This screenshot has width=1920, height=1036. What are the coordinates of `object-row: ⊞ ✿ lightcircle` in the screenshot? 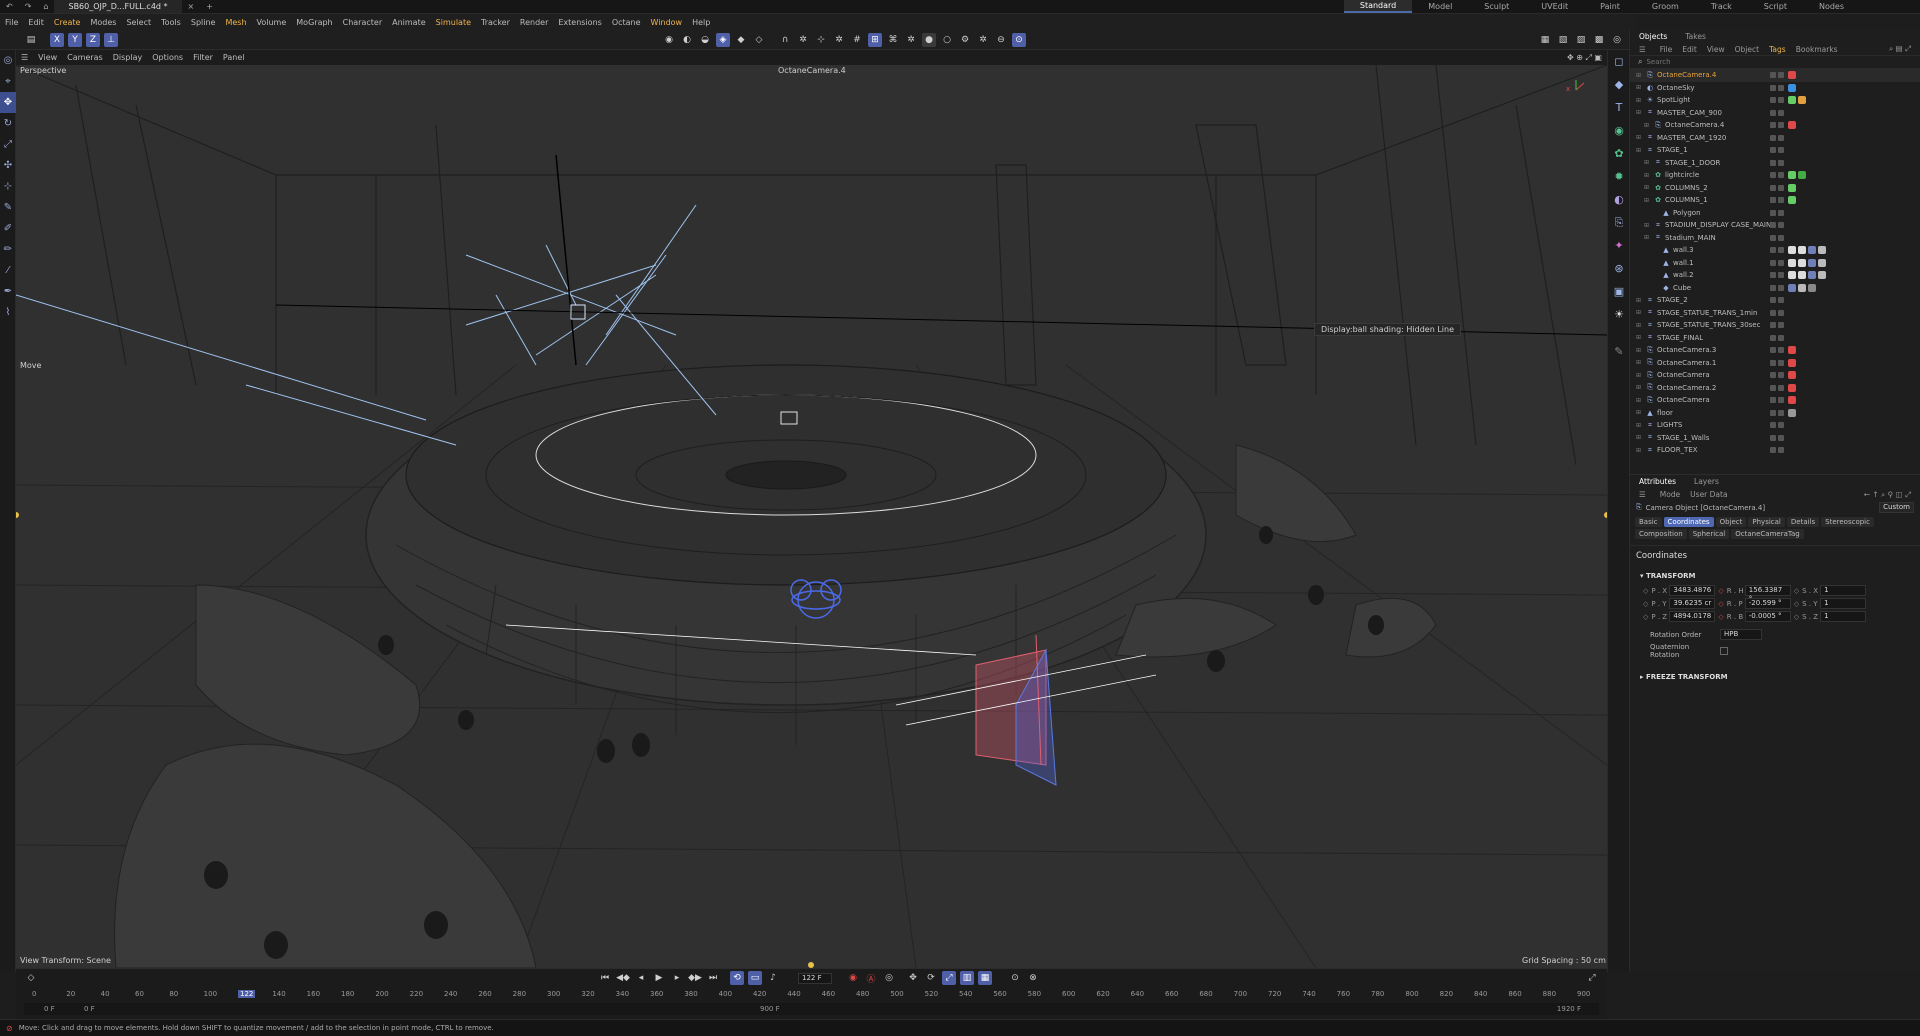 It's located at (1775, 175).